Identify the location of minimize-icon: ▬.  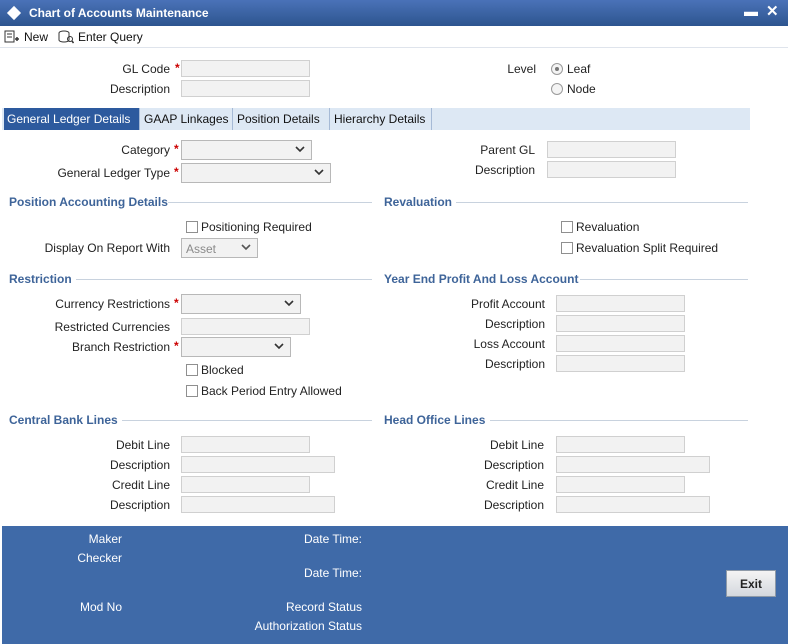
(751, 11).